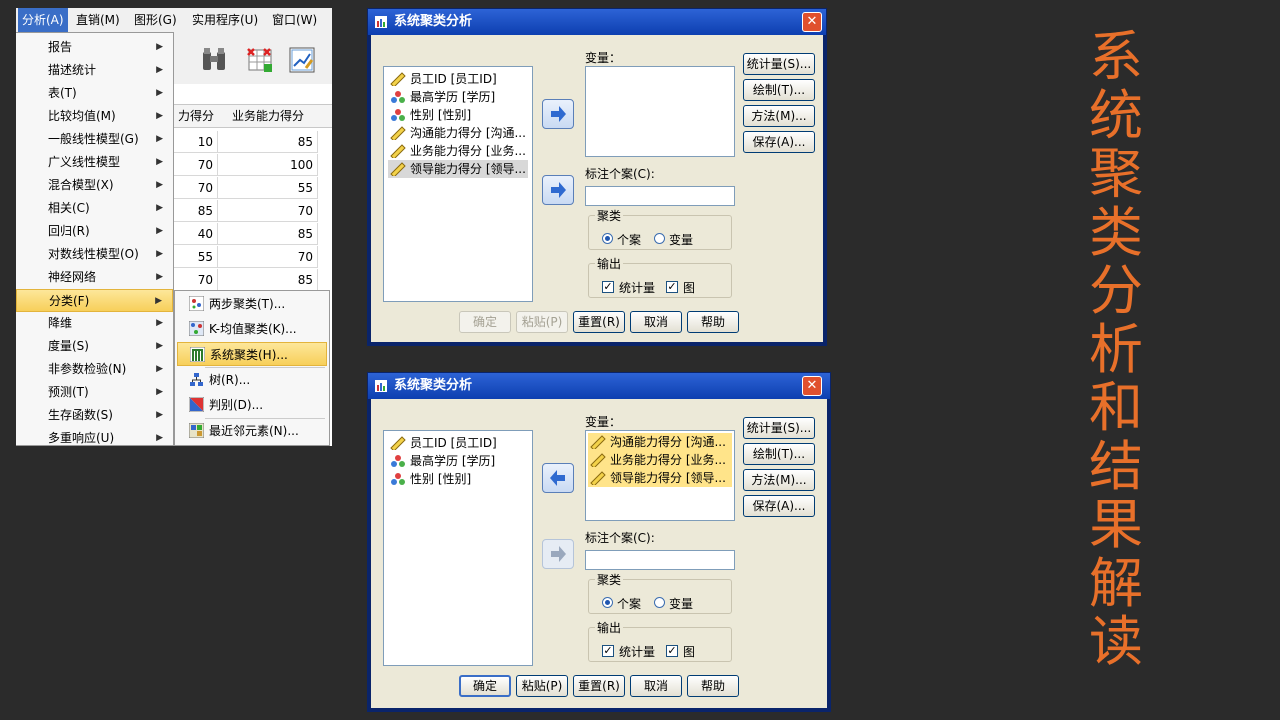 The height and width of the screenshot is (720, 1280). I want to click on move-to-variables-button, so click(558, 114).